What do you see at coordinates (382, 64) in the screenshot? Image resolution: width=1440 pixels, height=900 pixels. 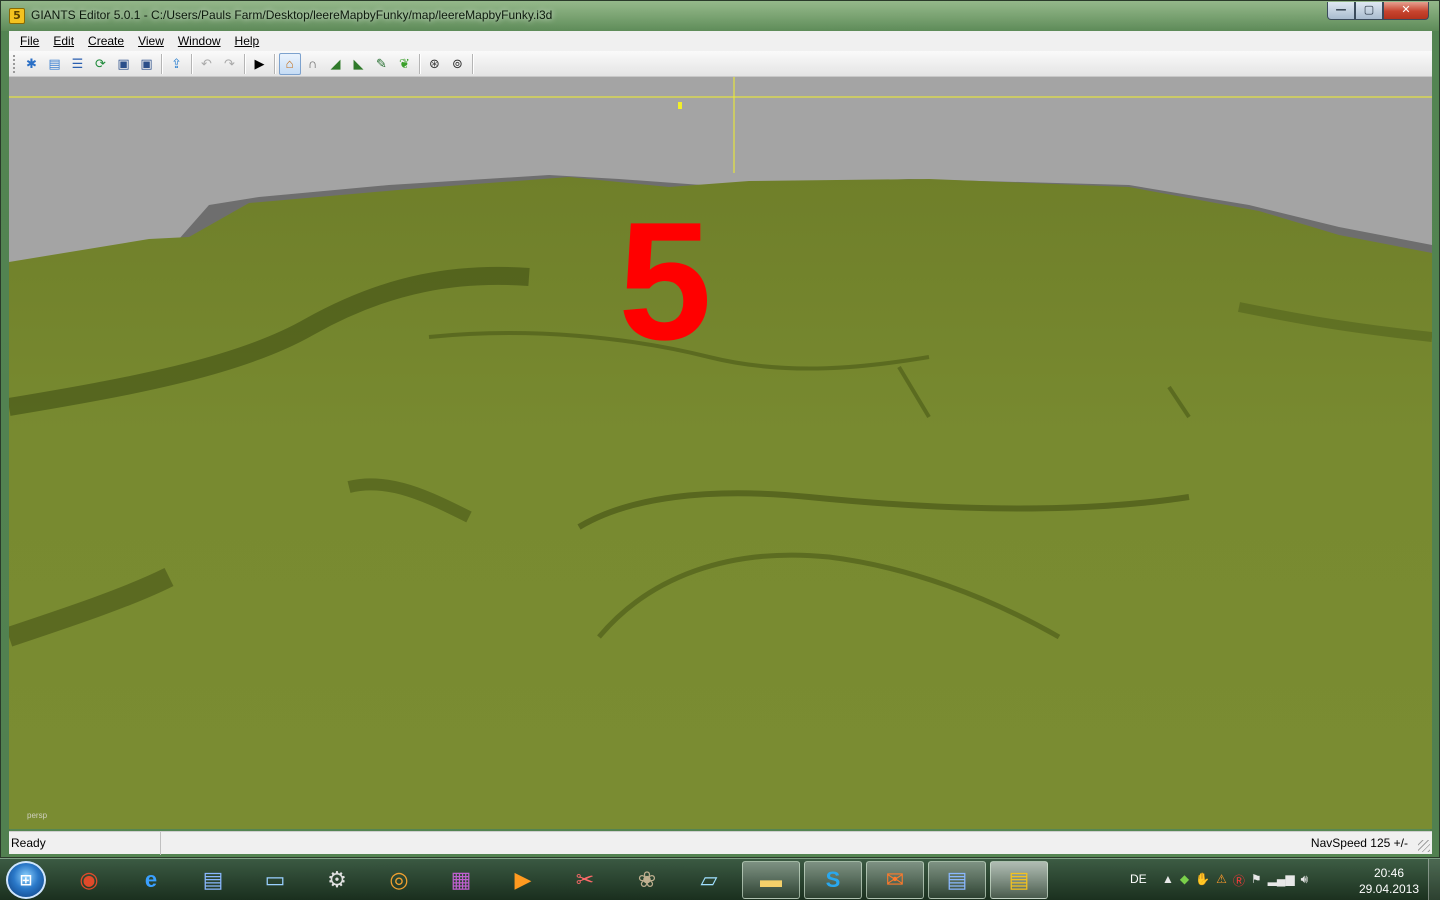 I see `foliage-paint-button: ✎` at bounding box center [382, 64].